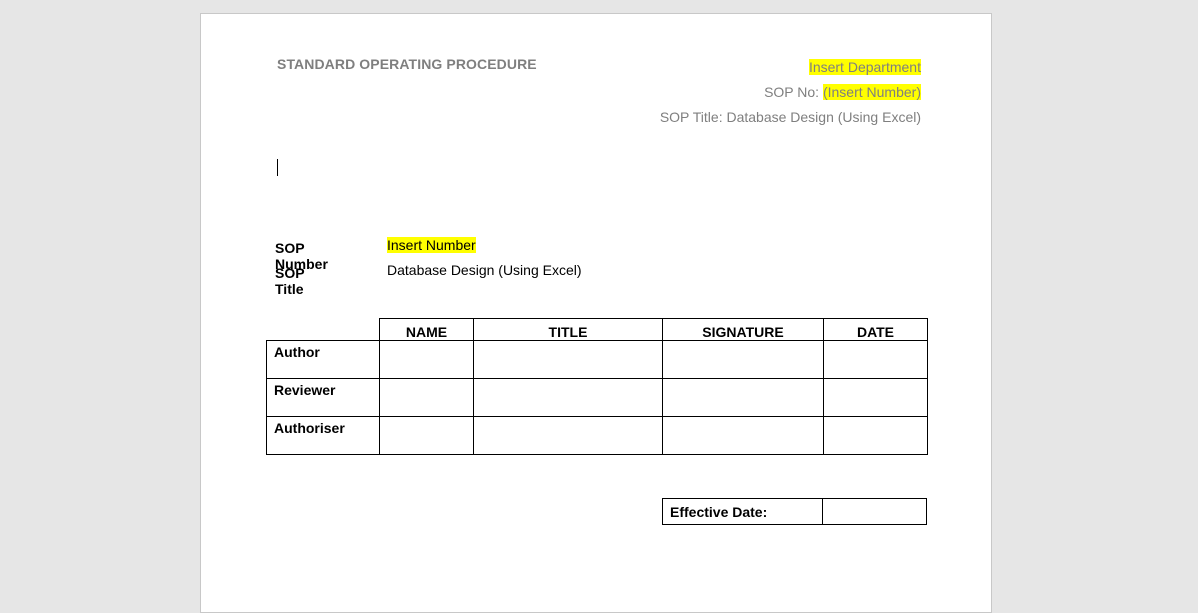 This screenshot has height=613, width=1198. Describe the element at coordinates (426, 359) in the screenshot. I see `author-name-cell` at that location.